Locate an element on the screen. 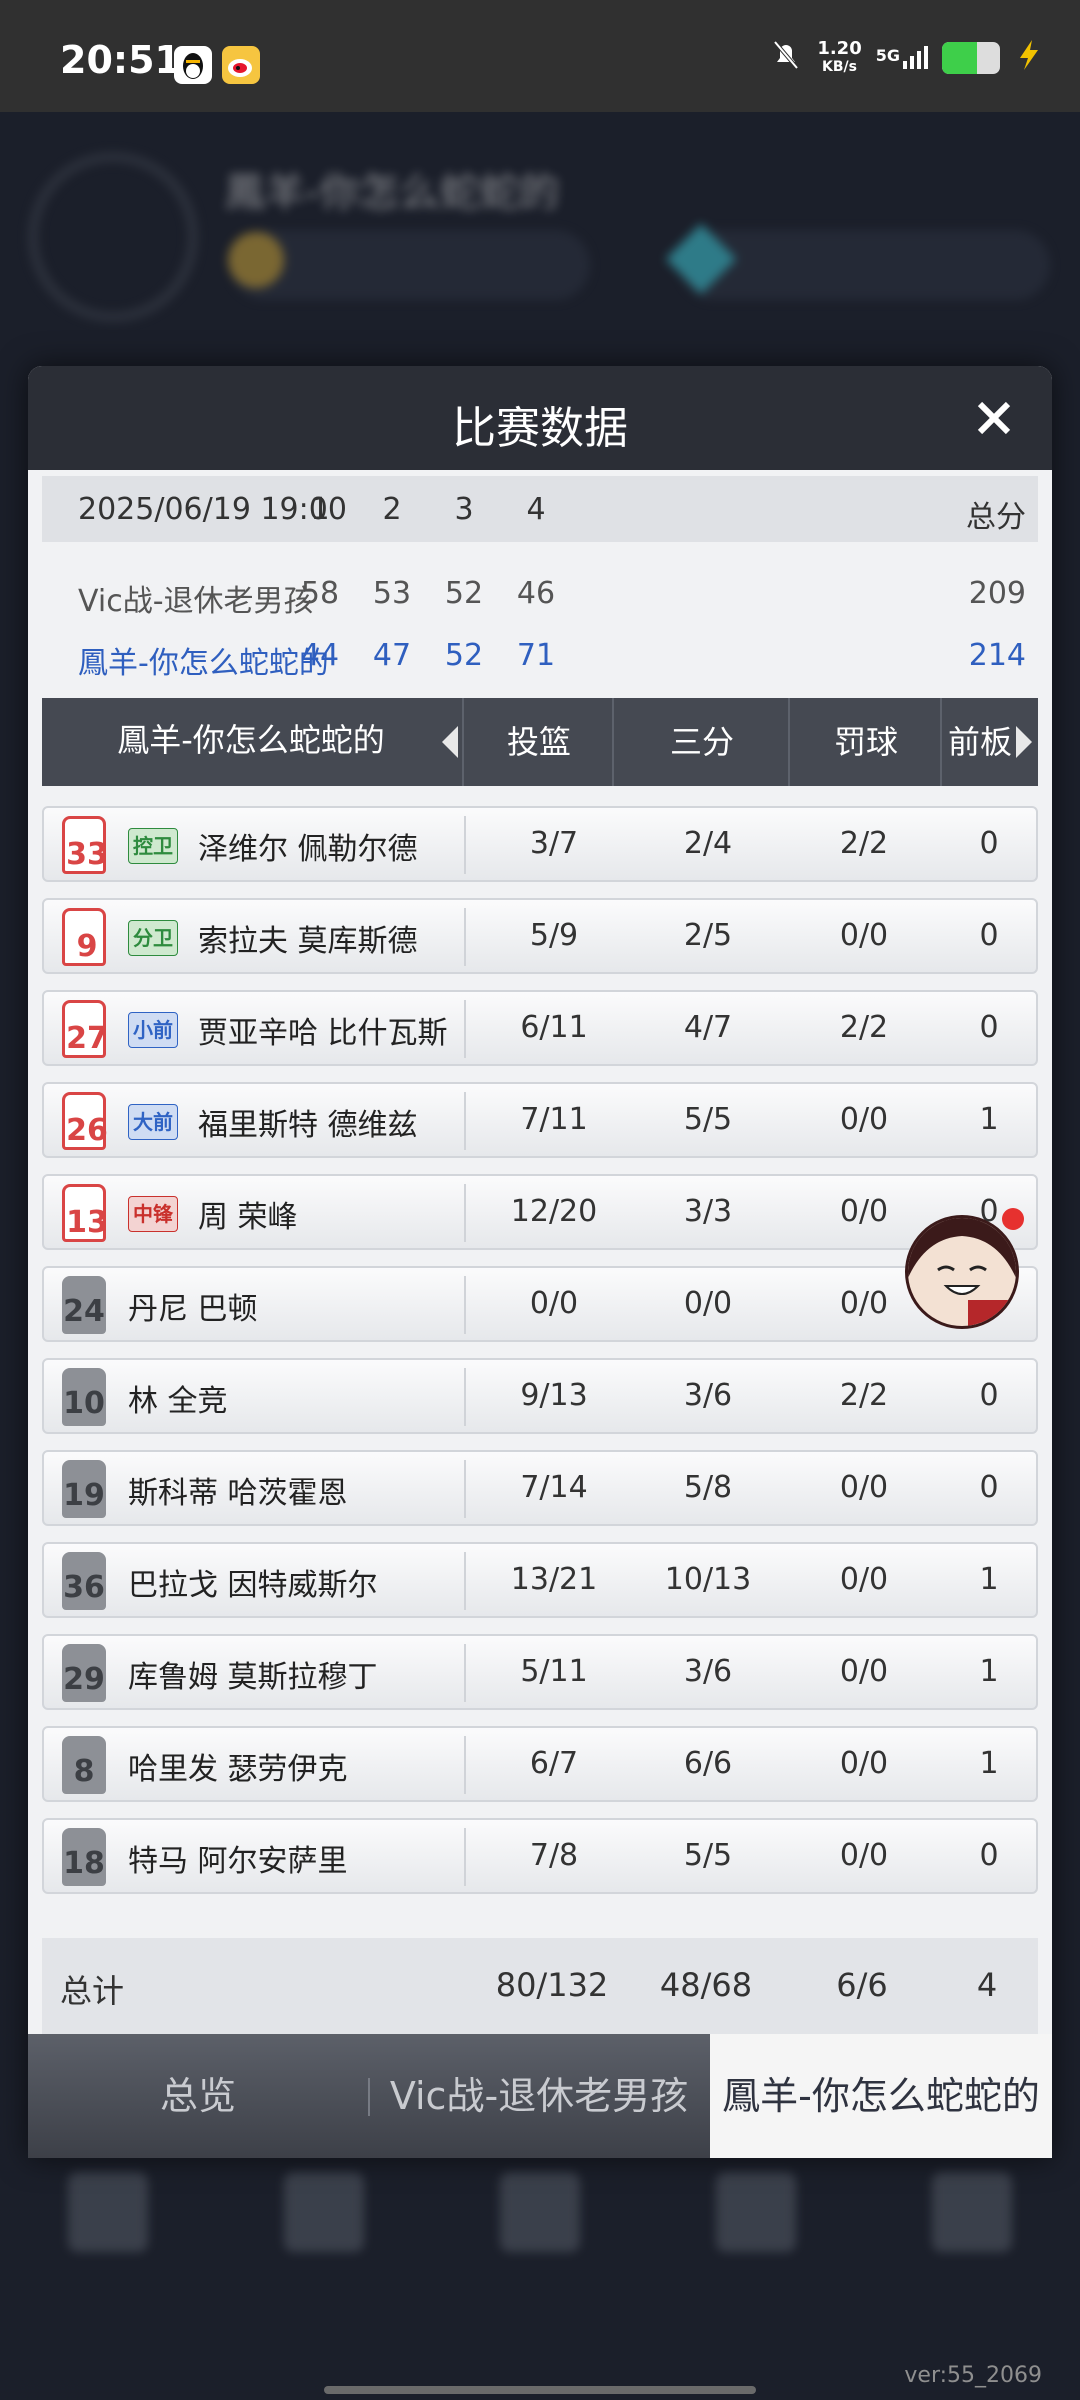 This screenshot has width=1080, height=2400. stat-three: 3/6 is located at coordinates (708, 1395).